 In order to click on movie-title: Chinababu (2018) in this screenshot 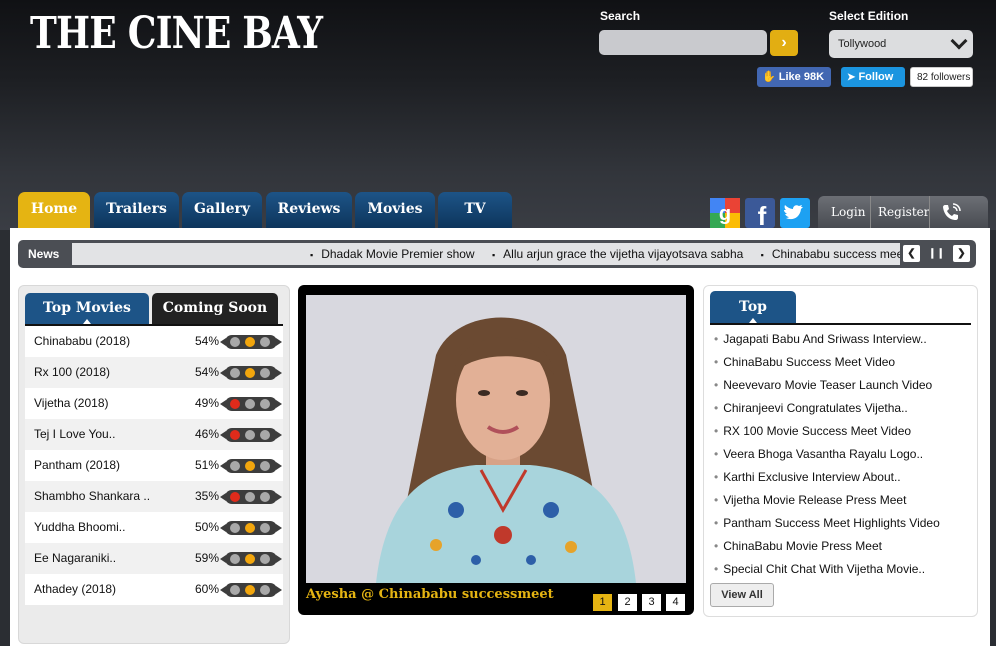, I will do `click(82, 341)`.